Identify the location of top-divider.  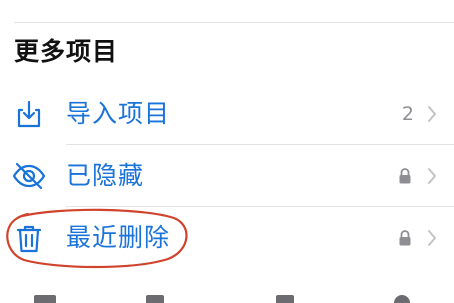
(234, 22).